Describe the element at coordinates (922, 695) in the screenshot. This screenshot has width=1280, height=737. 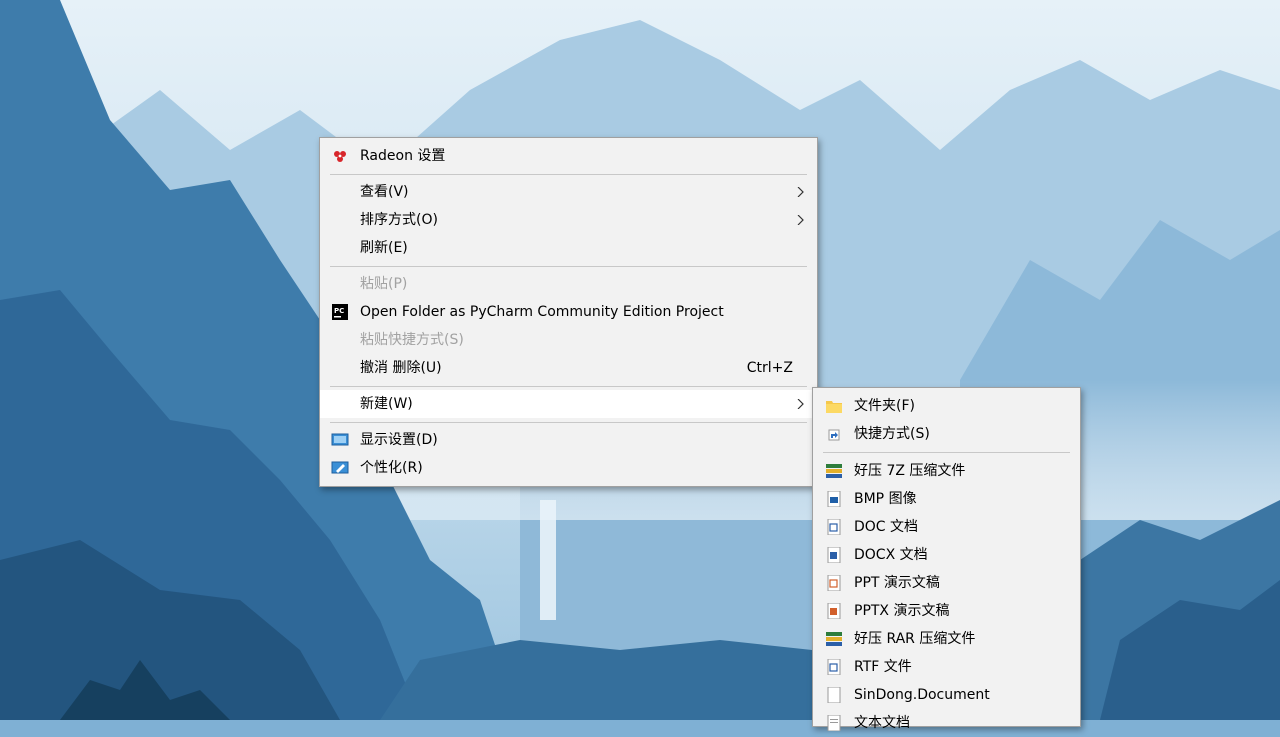
I see `submenu-item-label: SinDong.Document` at that location.